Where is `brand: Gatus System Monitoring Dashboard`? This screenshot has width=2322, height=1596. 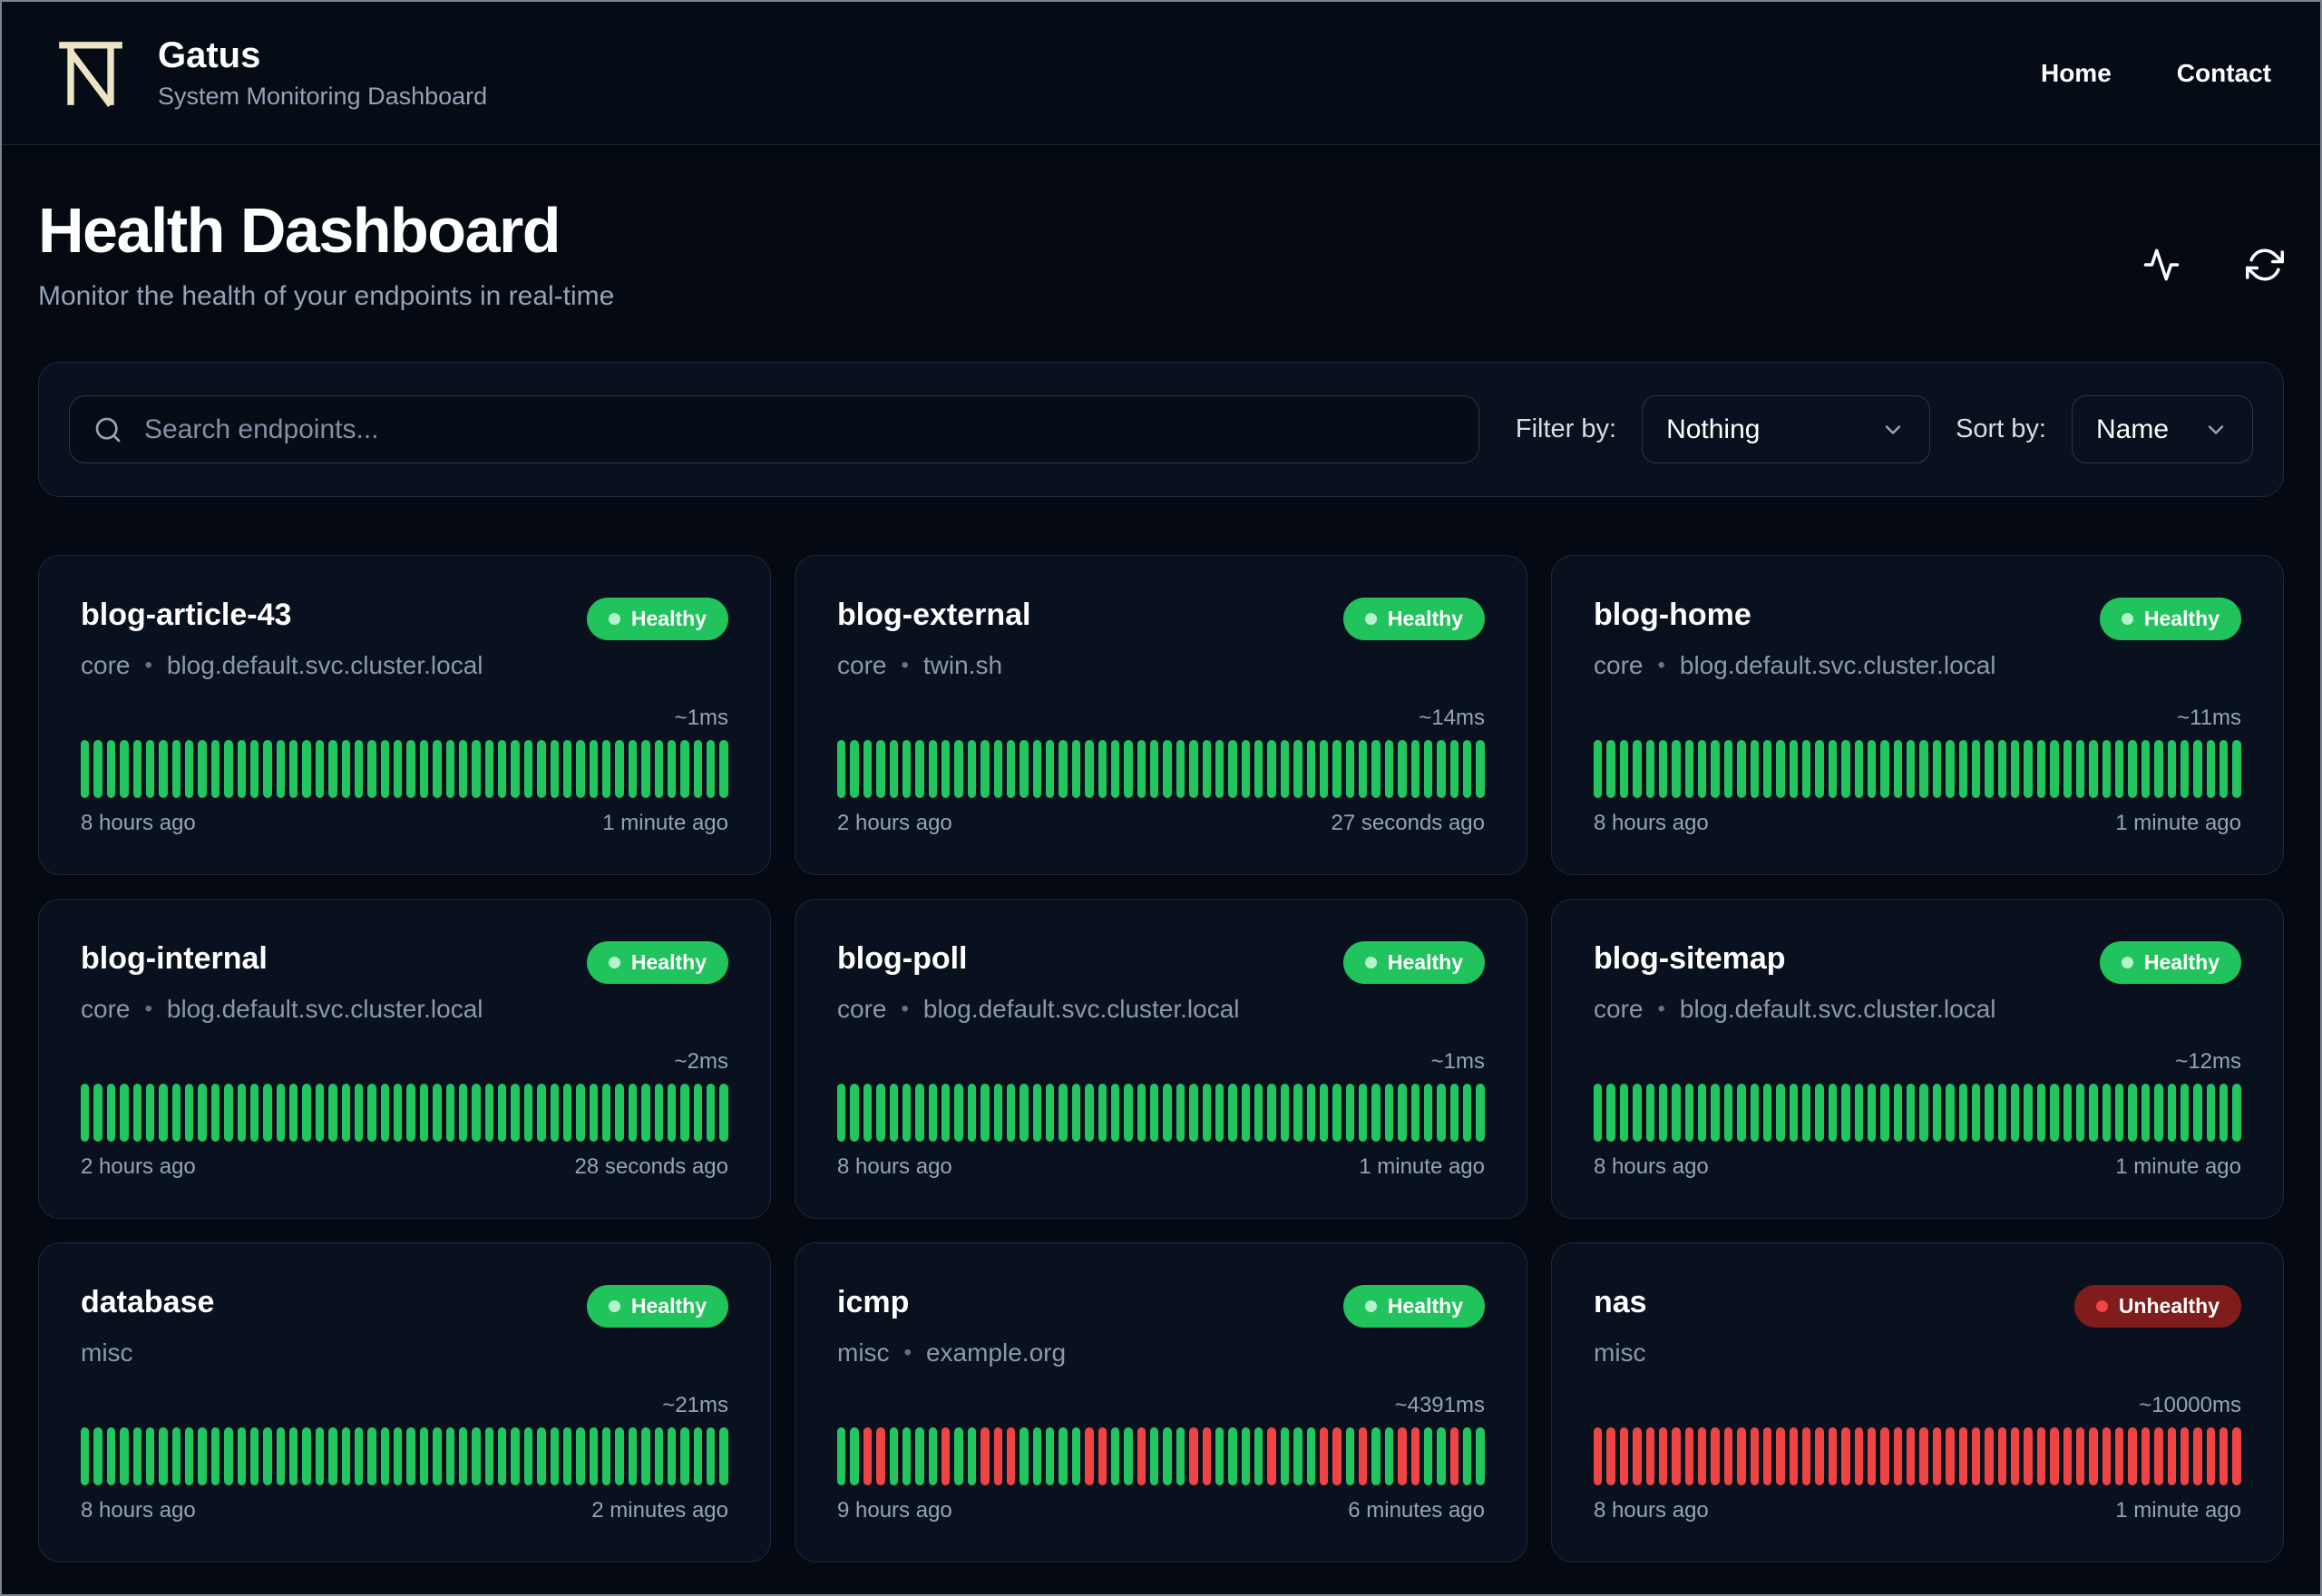
brand: Gatus System Monitoring Dashboard is located at coordinates (269, 73).